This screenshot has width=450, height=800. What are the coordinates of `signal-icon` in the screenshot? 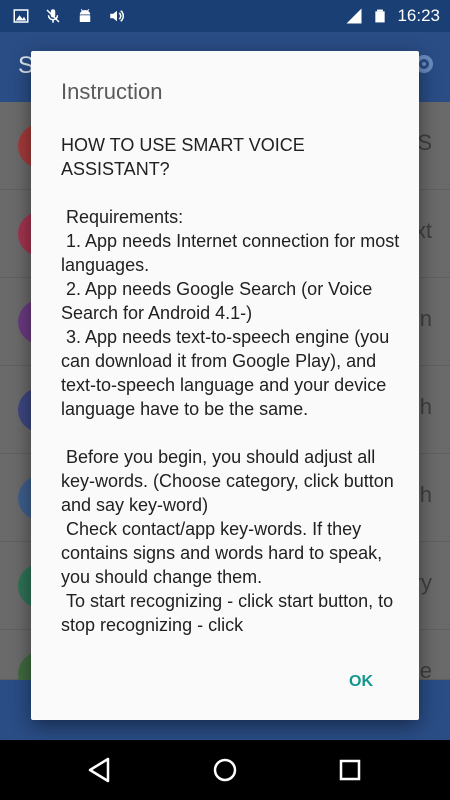 It's located at (354, 16).